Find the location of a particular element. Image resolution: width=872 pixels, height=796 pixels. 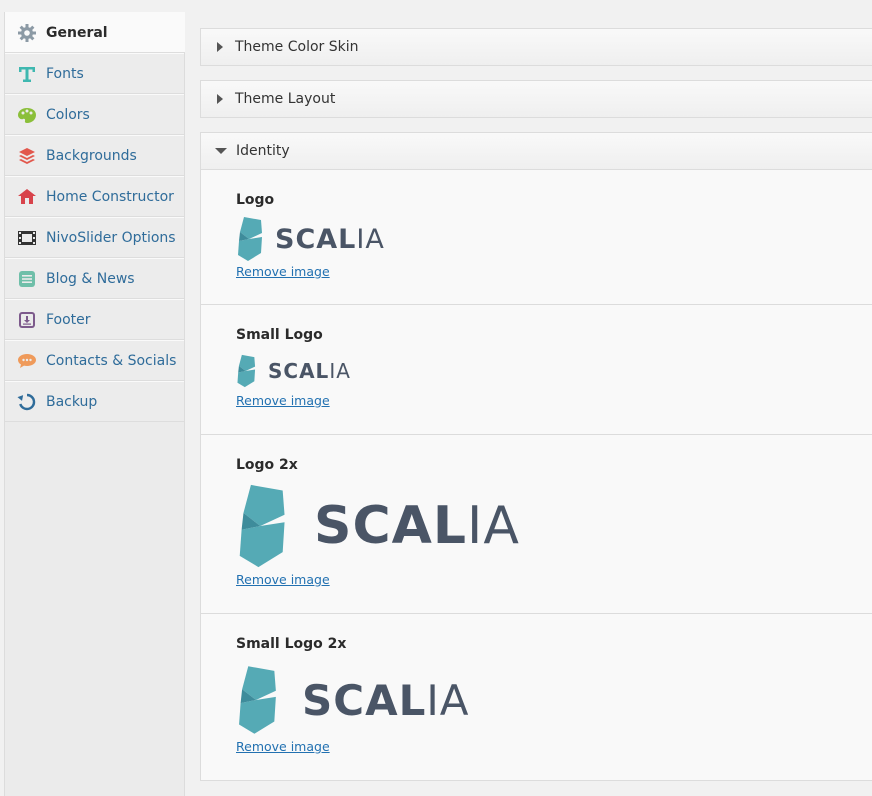

field-small-logo: Small Logo SCALIA Remove image is located at coordinates (536, 370).